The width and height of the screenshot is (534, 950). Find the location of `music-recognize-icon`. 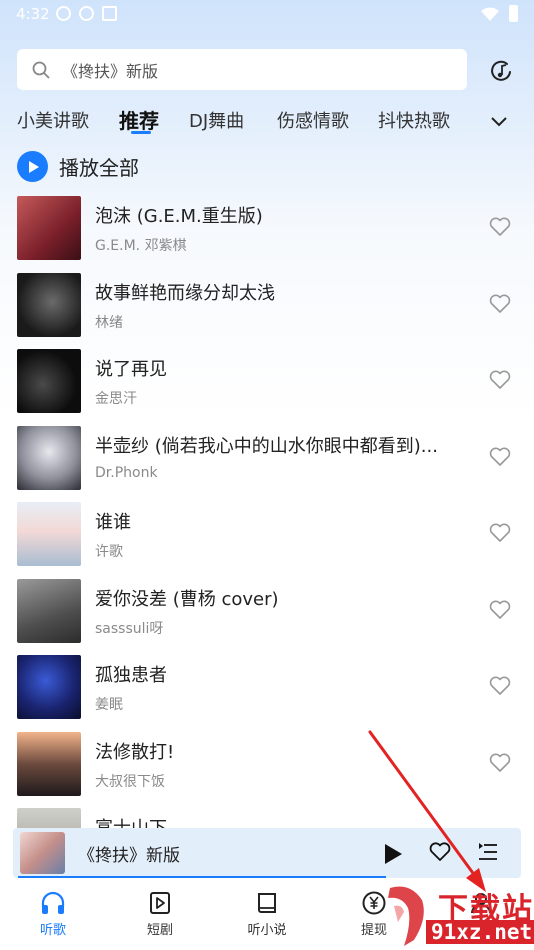

music-recognize-icon is located at coordinates (501, 71).